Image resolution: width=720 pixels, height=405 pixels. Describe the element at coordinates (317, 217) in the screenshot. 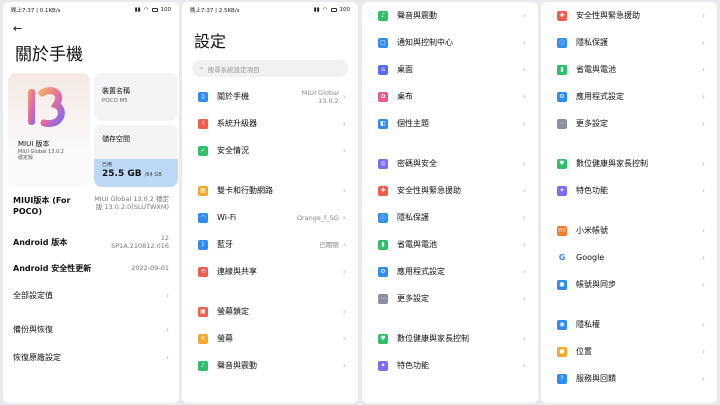

I see `settings-item-value: Orange_f_5G` at that location.